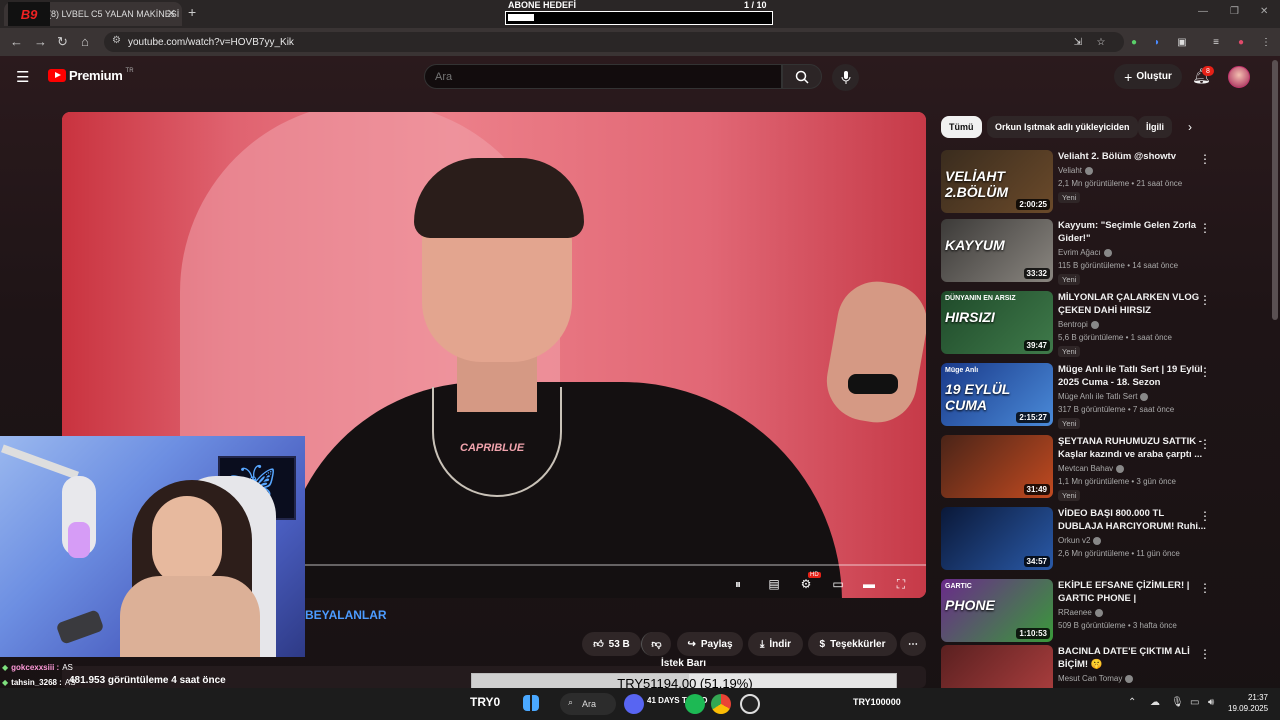  I want to click on youtube-premium-logo: Premium TR, so click(91, 75).